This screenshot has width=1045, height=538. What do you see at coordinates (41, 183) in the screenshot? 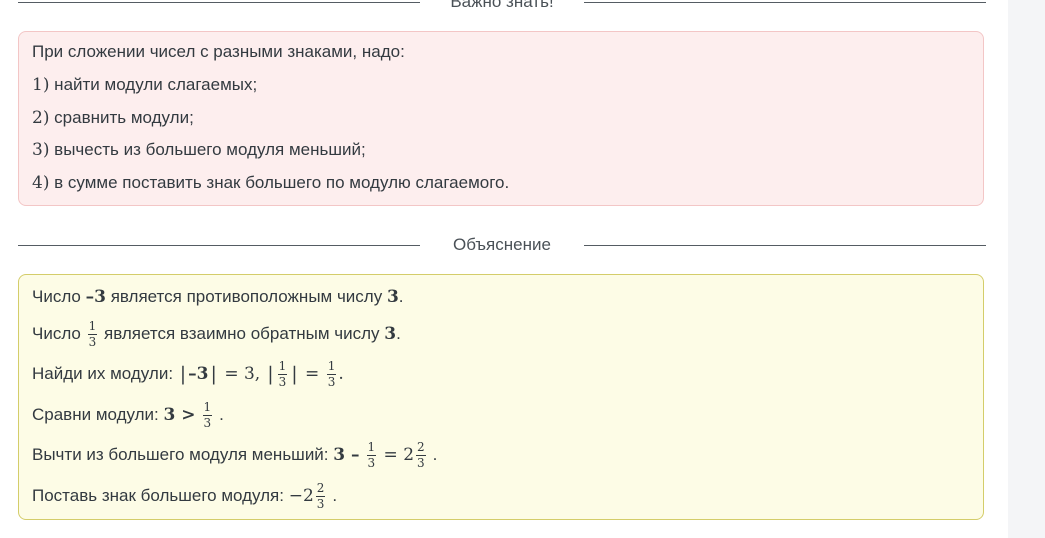
I see `step-number: 4)` at bounding box center [41, 183].